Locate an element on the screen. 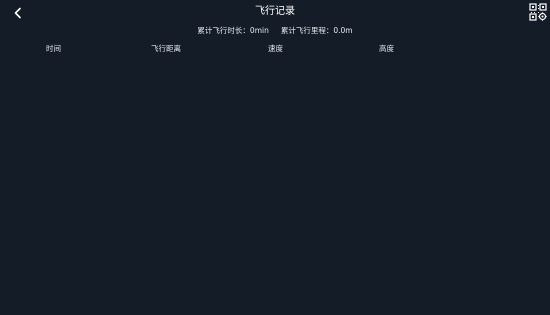 Image resolution: width=550 pixels, height=315 pixels. flight-summary: 累计飞行时长：0min 累计飞行里程：0.0m is located at coordinates (275, 30).